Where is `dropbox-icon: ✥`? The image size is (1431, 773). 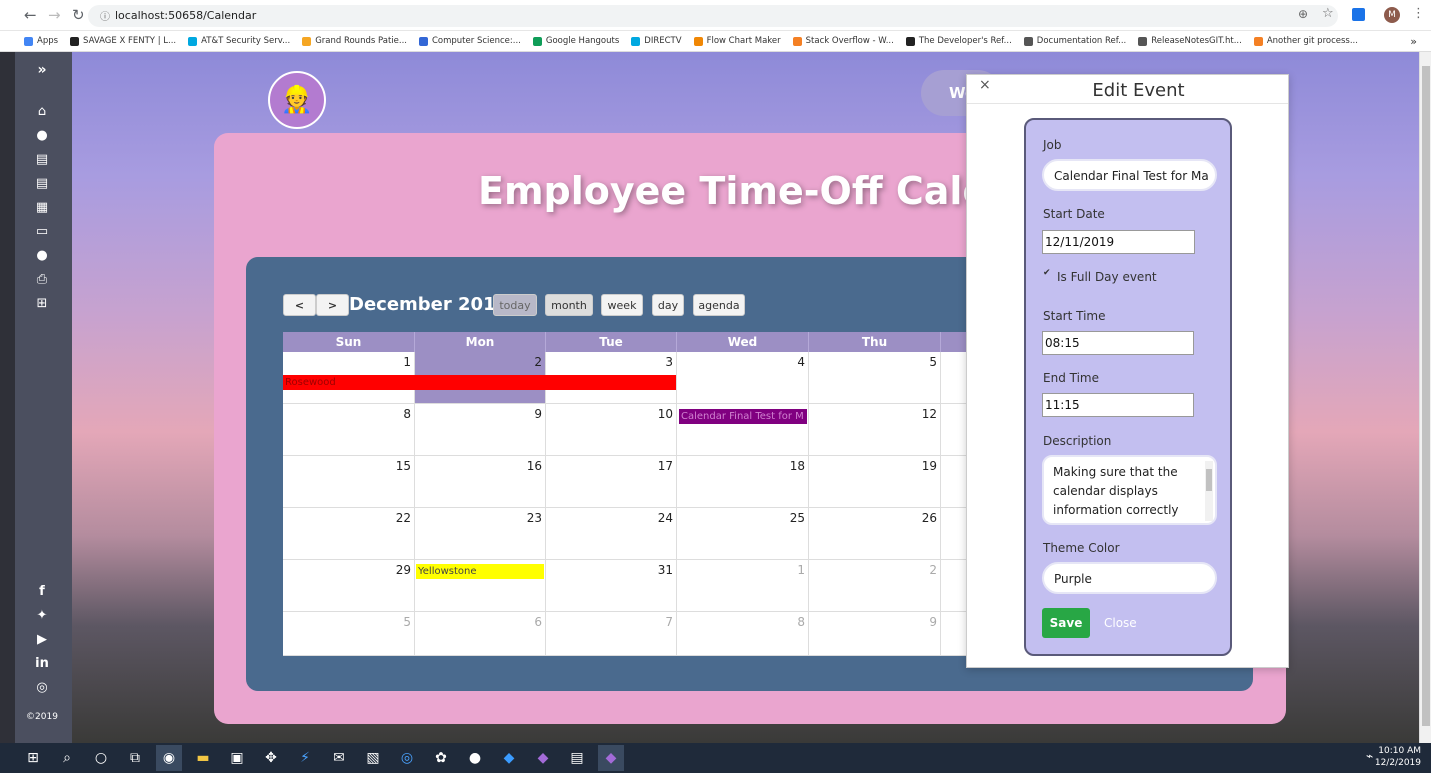
dropbox-icon: ✥ is located at coordinates (271, 758).